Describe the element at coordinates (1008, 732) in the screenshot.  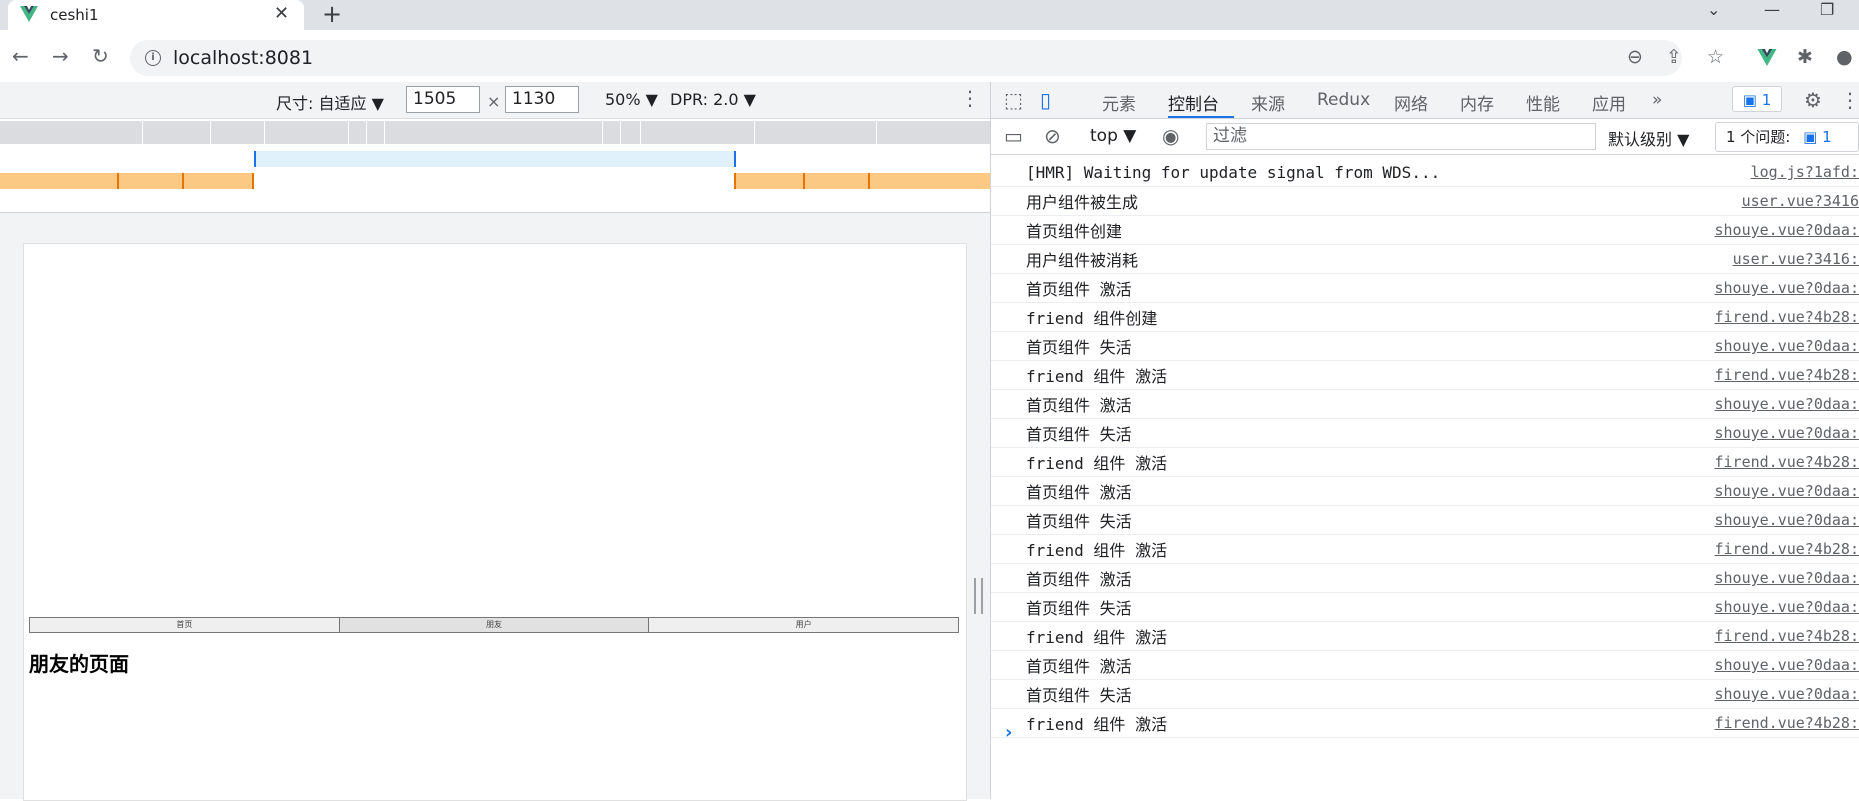
I see `console-prompt: ›` at that location.